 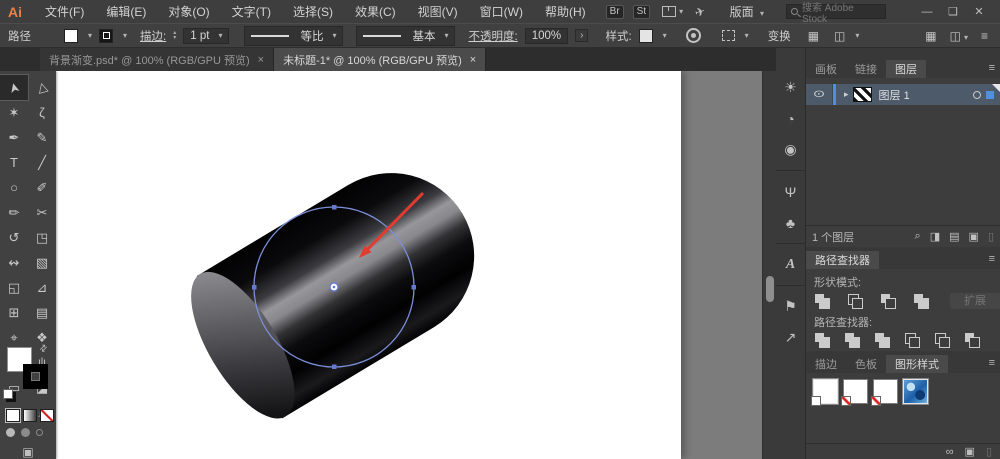 I want to click on badge-bridge: Br, so click(x=614, y=11).